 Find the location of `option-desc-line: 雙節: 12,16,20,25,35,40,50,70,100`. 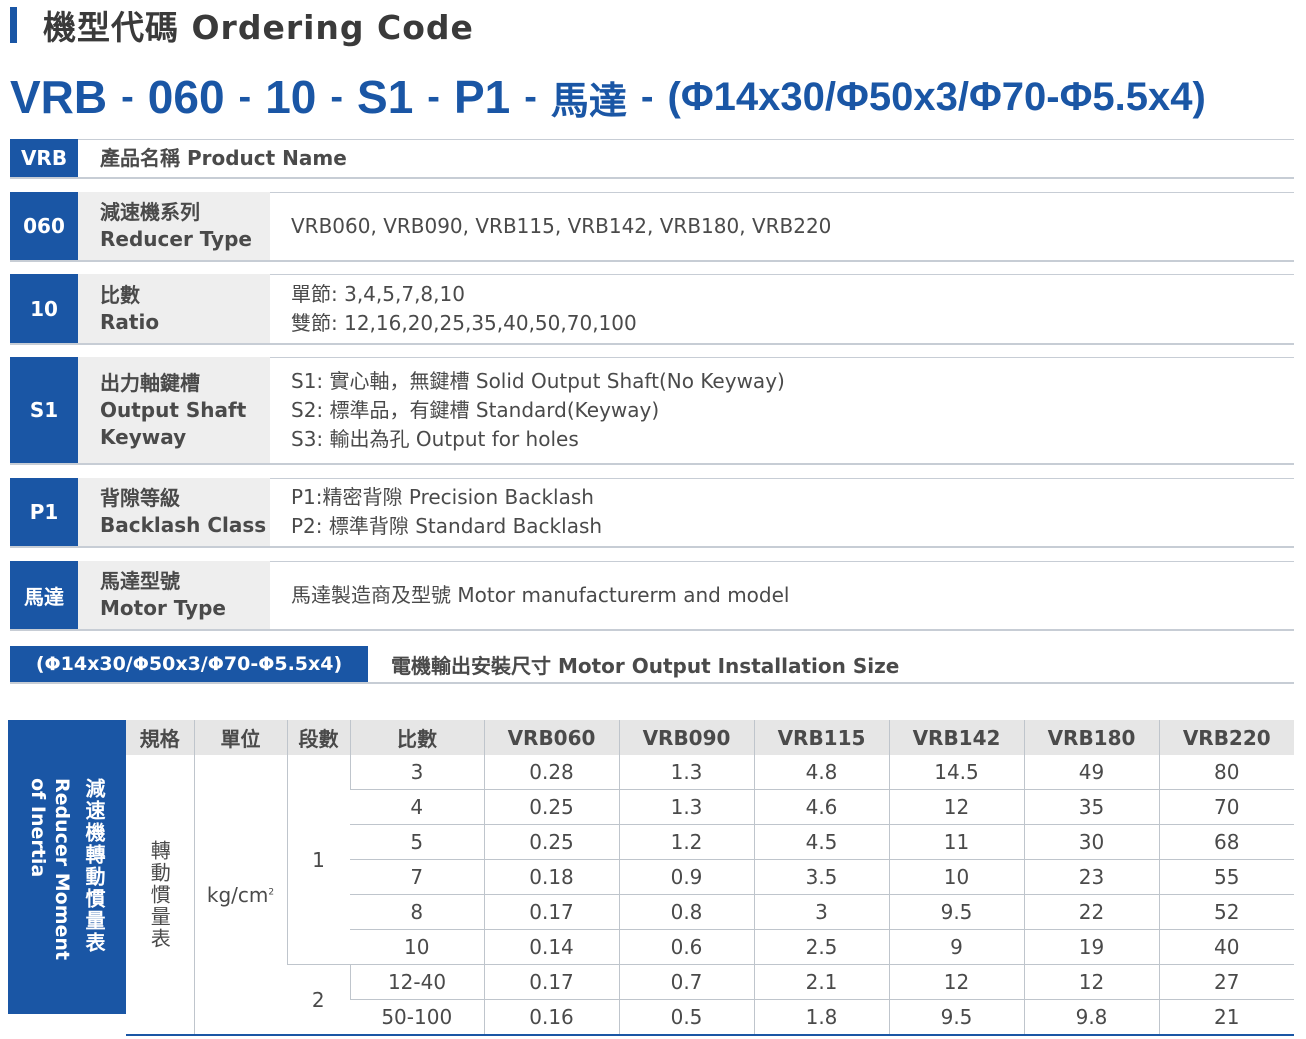

option-desc-line: 雙節: 12,16,20,25,35,40,50,70,100 is located at coordinates (464, 322).